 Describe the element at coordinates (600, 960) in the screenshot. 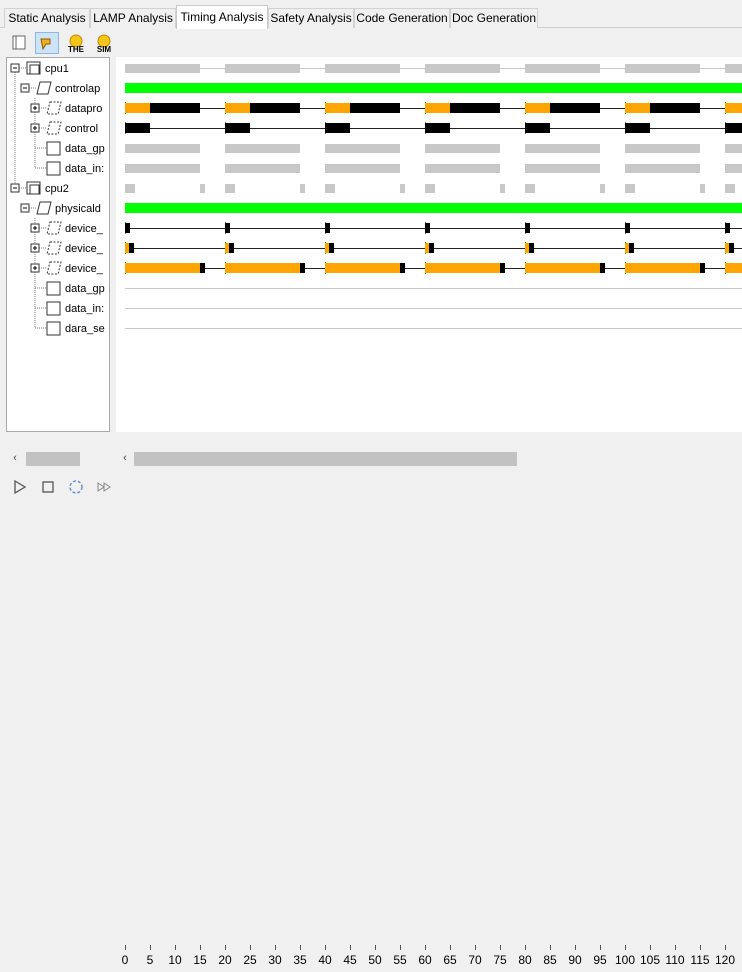

I see `axis-tick-label: 95` at that location.